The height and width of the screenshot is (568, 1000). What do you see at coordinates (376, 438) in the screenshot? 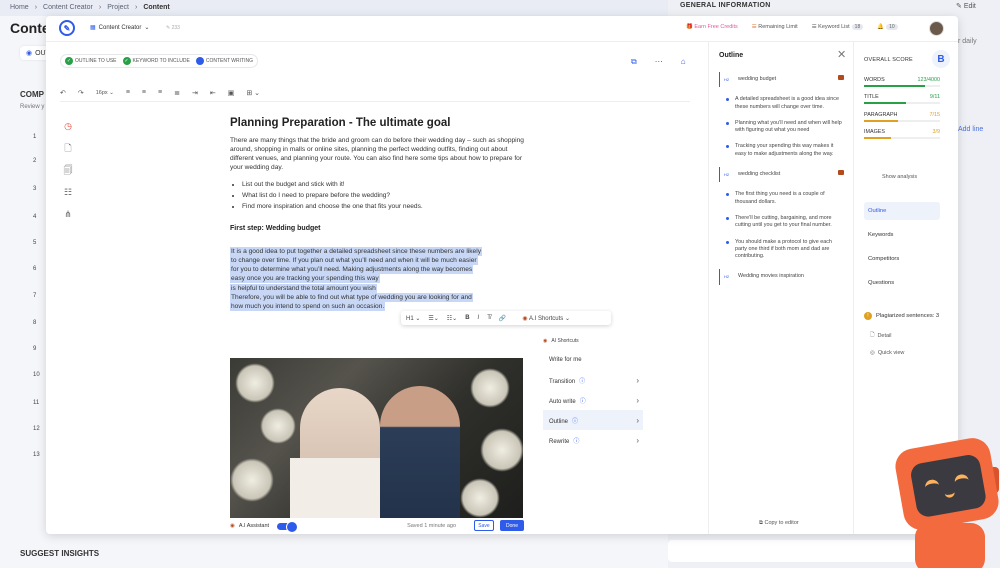
I see `wedding-photo` at bounding box center [376, 438].